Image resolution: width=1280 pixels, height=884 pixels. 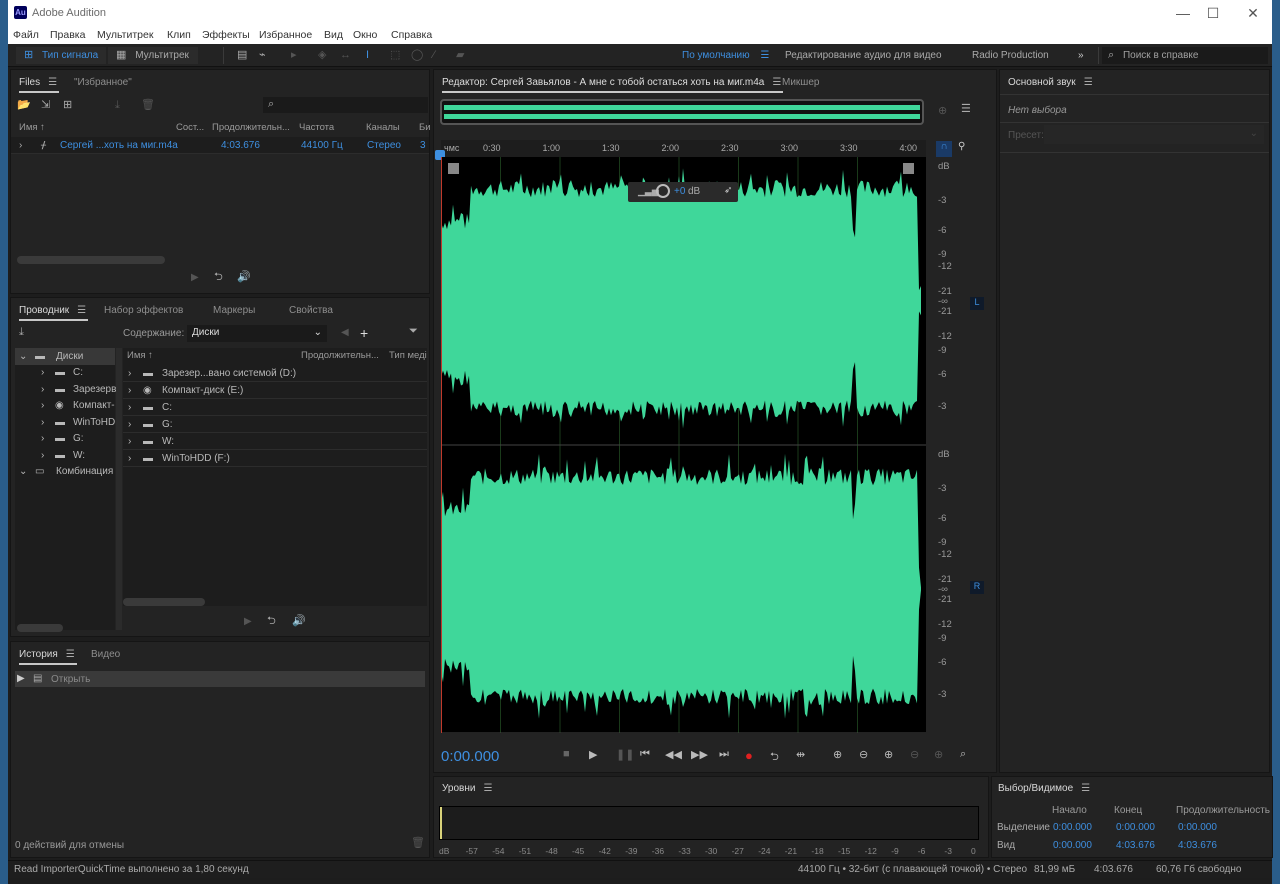 What do you see at coordinates (242, 55) in the screenshot?
I see `spectral-frequency-button: ▤` at bounding box center [242, 55].